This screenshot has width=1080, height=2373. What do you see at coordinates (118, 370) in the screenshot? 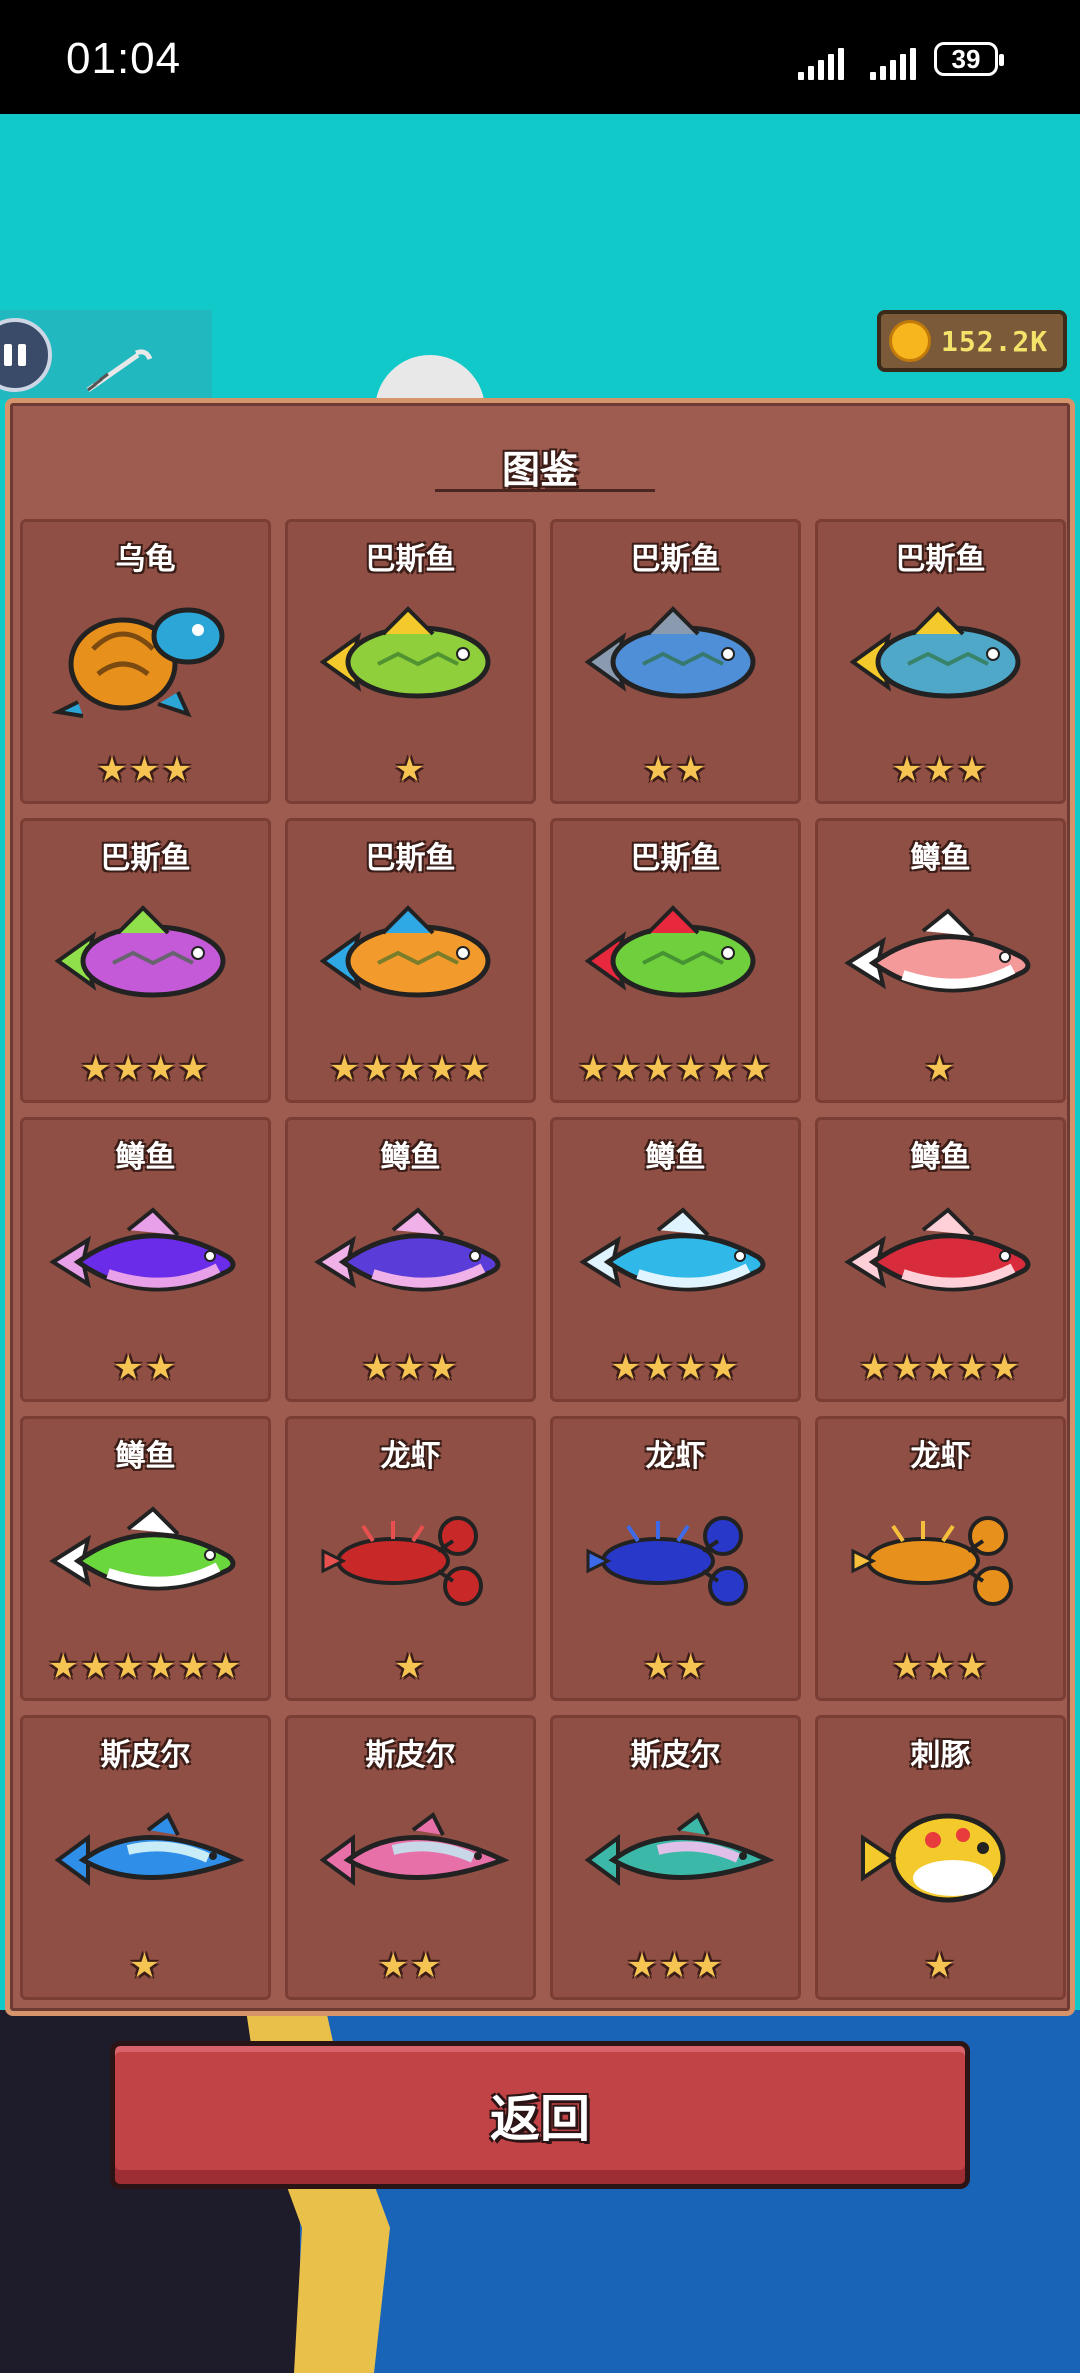
I see `fishing-hook-icon` at bounding box center [118, 370].